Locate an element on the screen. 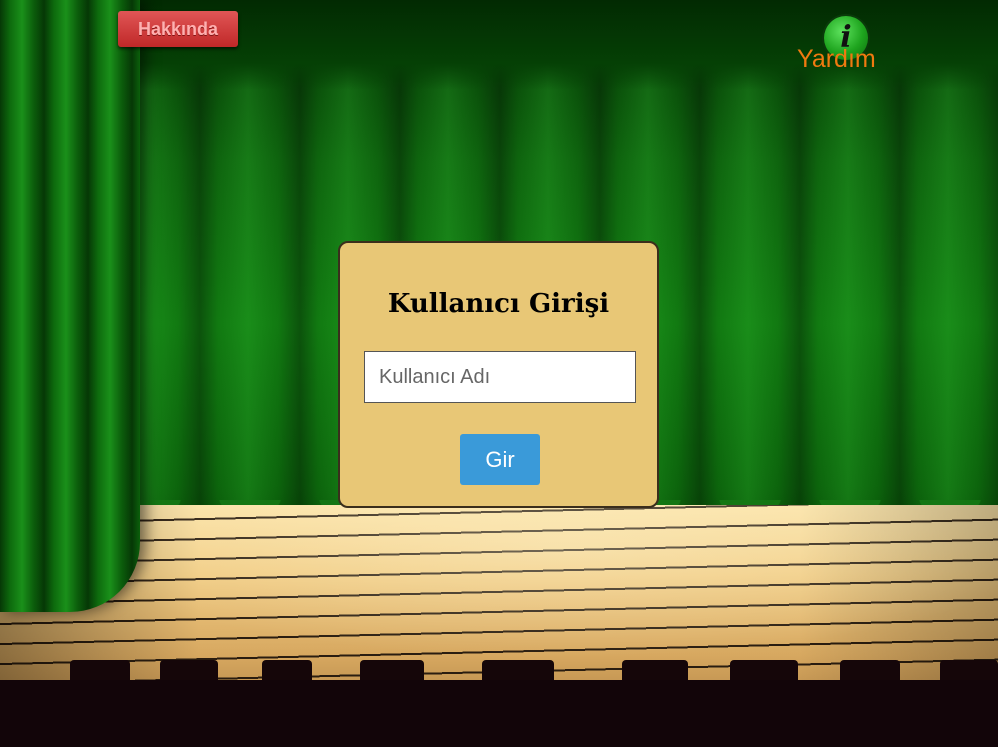 The image size is (998, 747). help-button: i Yardım is located at coordinates (842, 44).